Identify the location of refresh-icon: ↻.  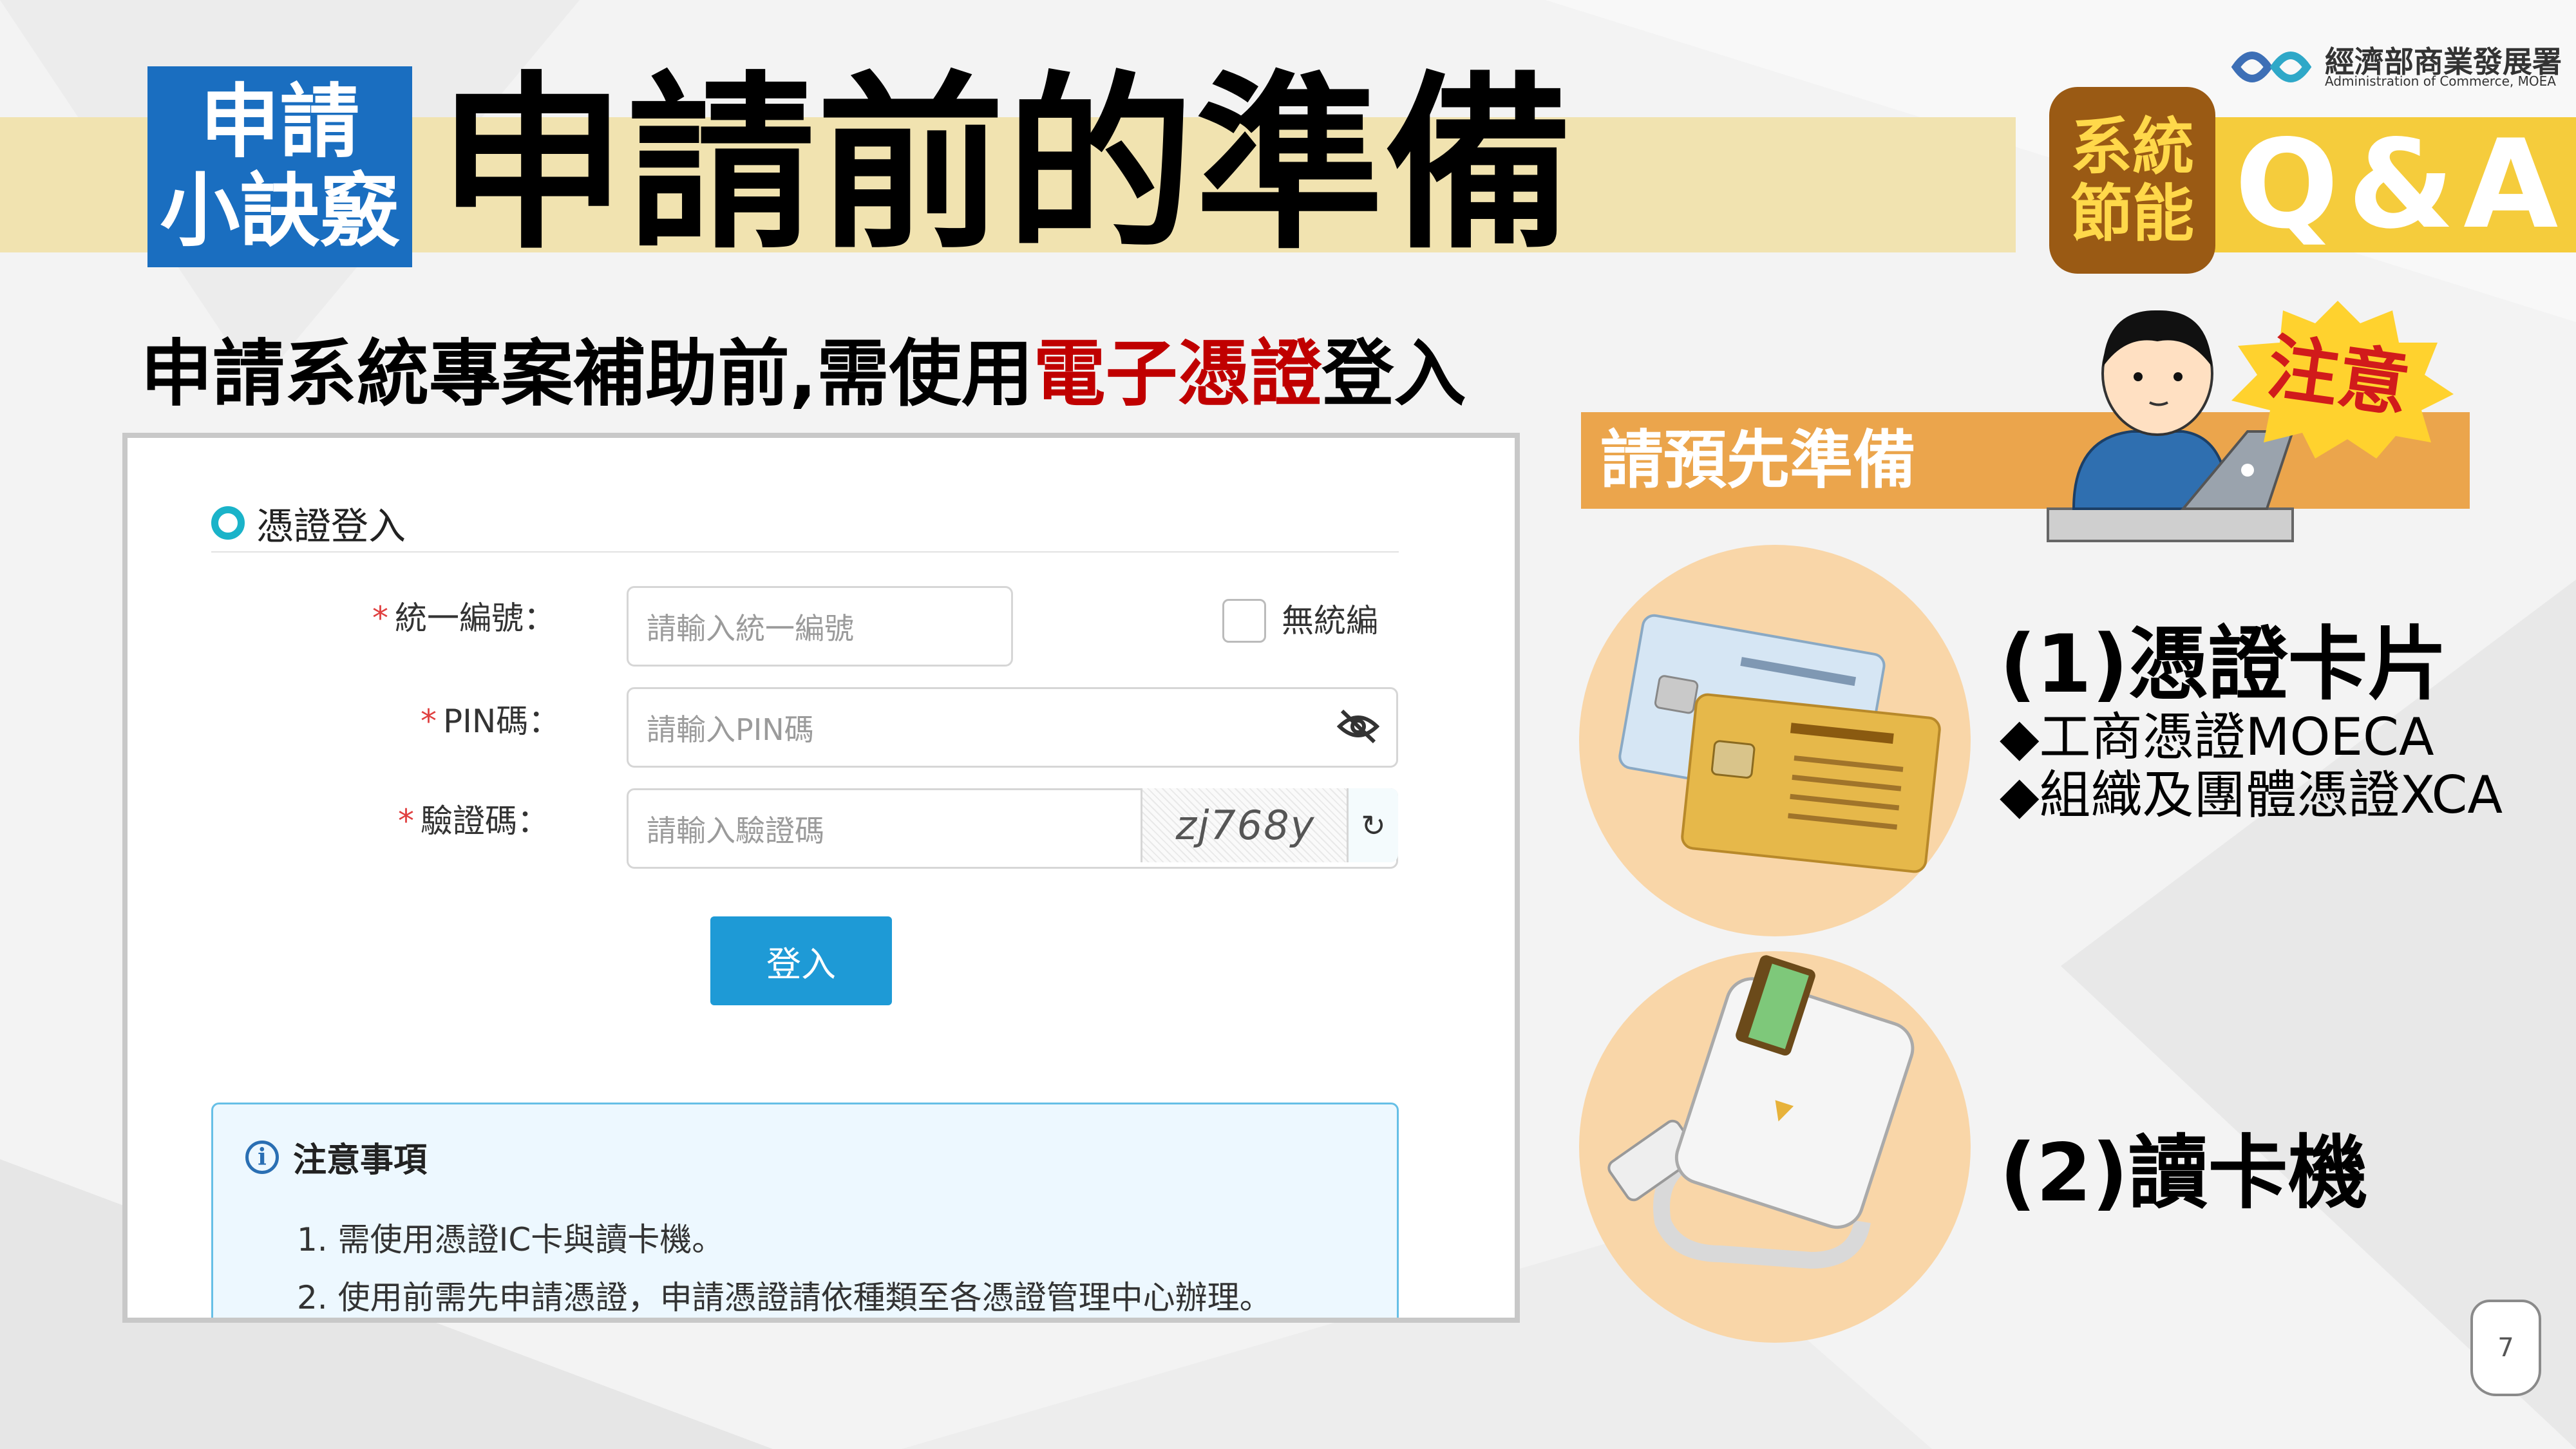
(1374, 825).